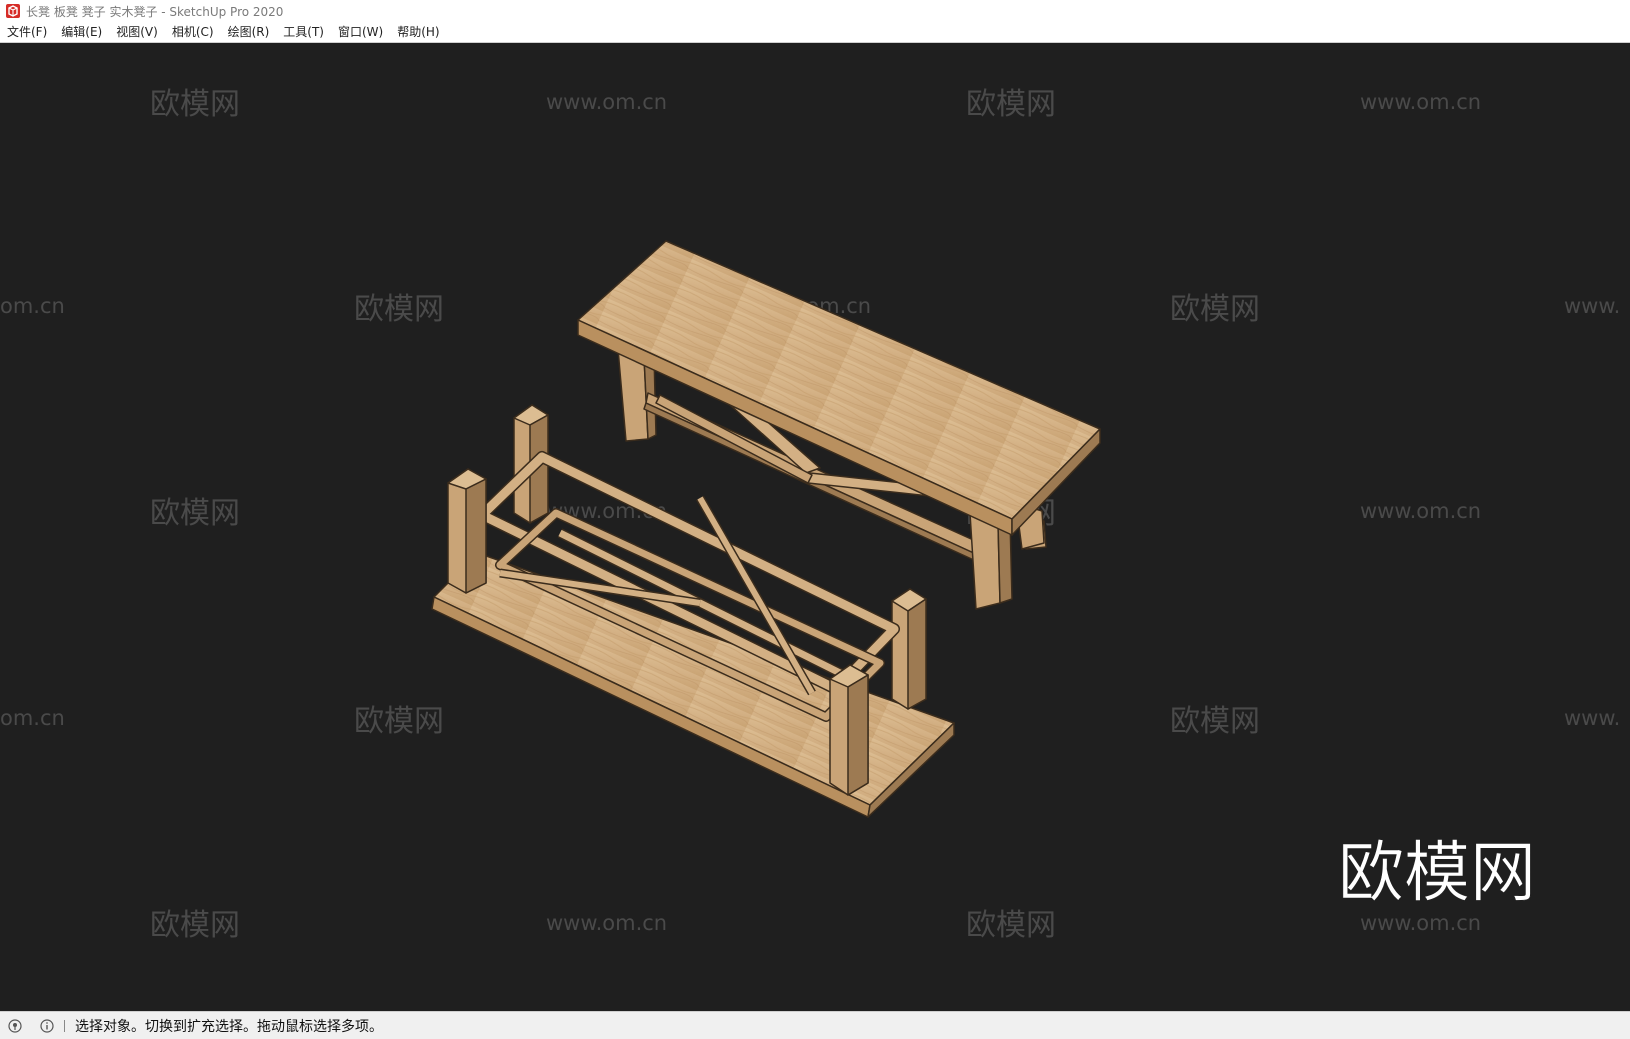  What do you see at coordinates (303, 32) in the screenshot?
I see `menu-tools: 工具(T)` at bounding box center [303, 32].